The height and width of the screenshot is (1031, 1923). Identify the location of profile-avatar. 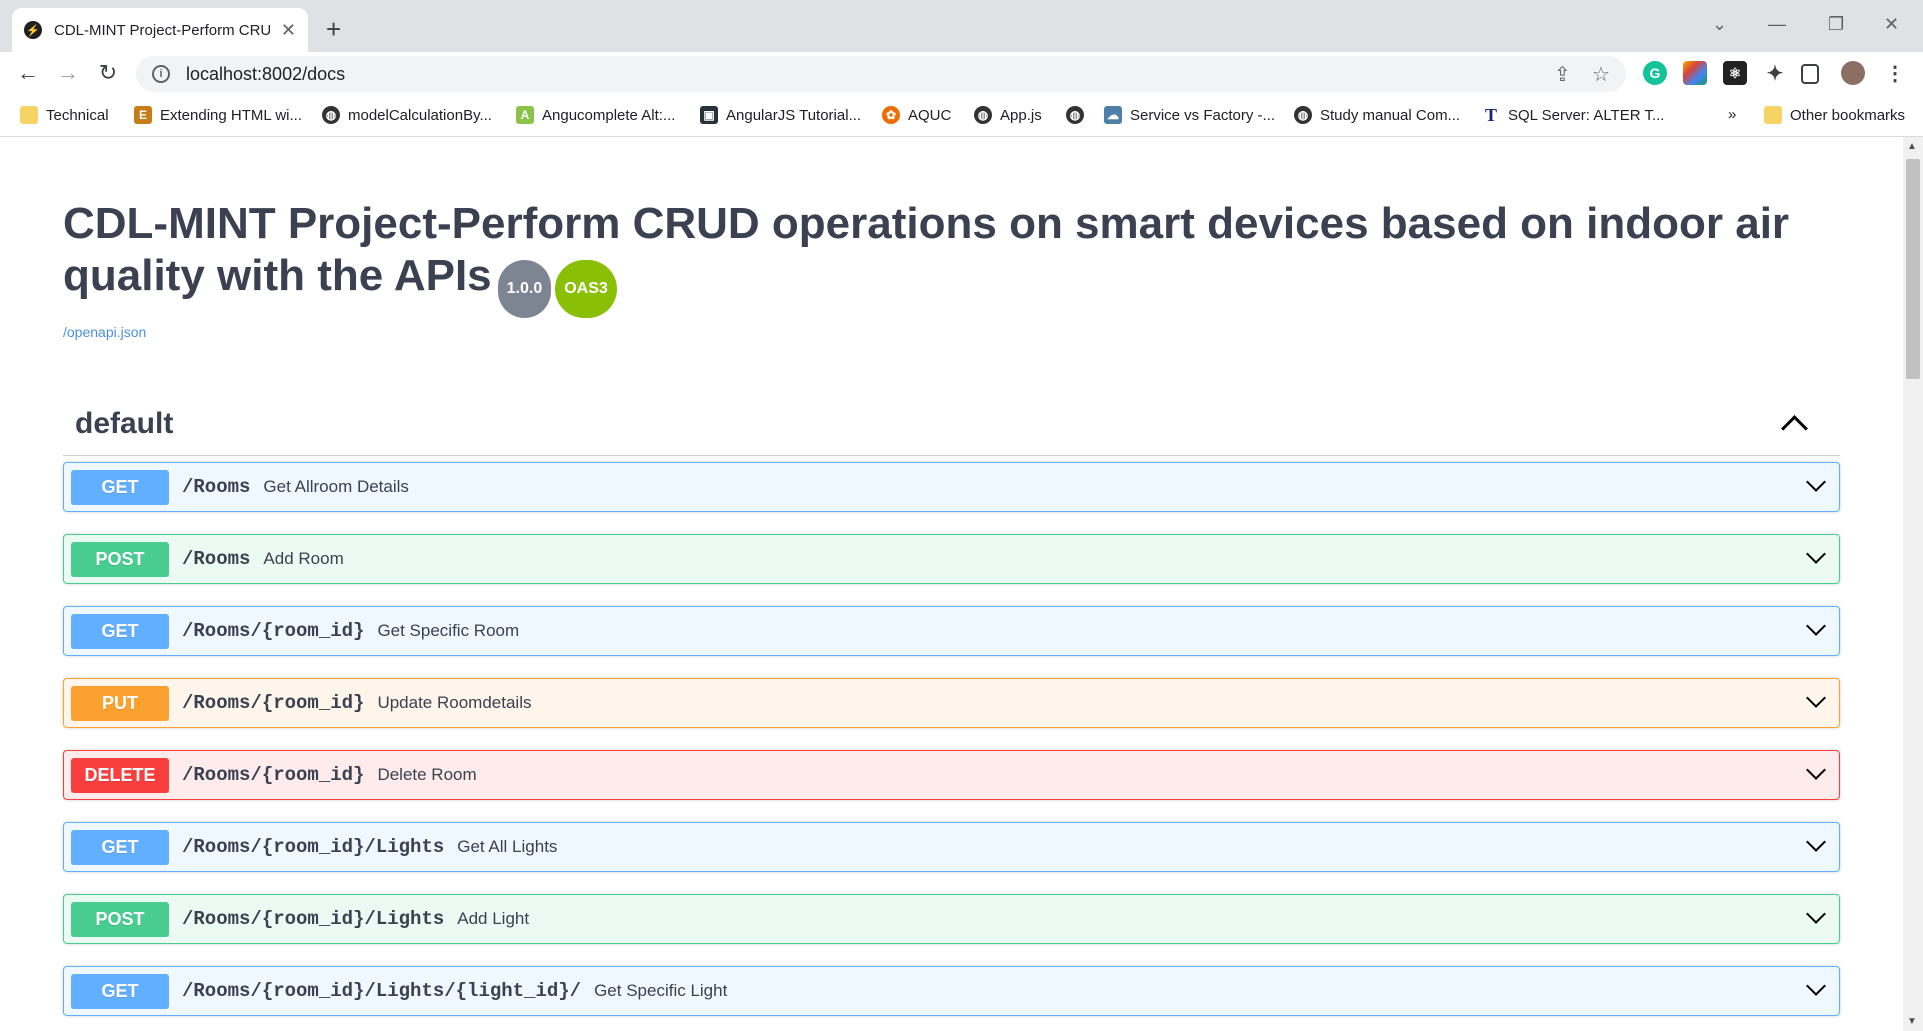
(1853, 73).